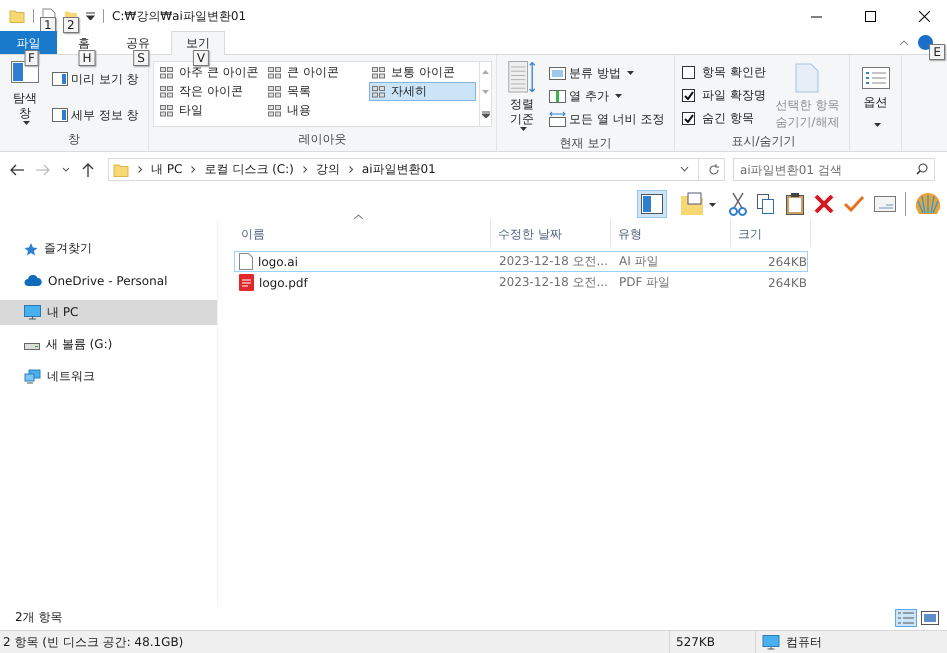  Describe the element at coordinates (795, 204) in the screenshot. I see `clipboard-icon` at that location.